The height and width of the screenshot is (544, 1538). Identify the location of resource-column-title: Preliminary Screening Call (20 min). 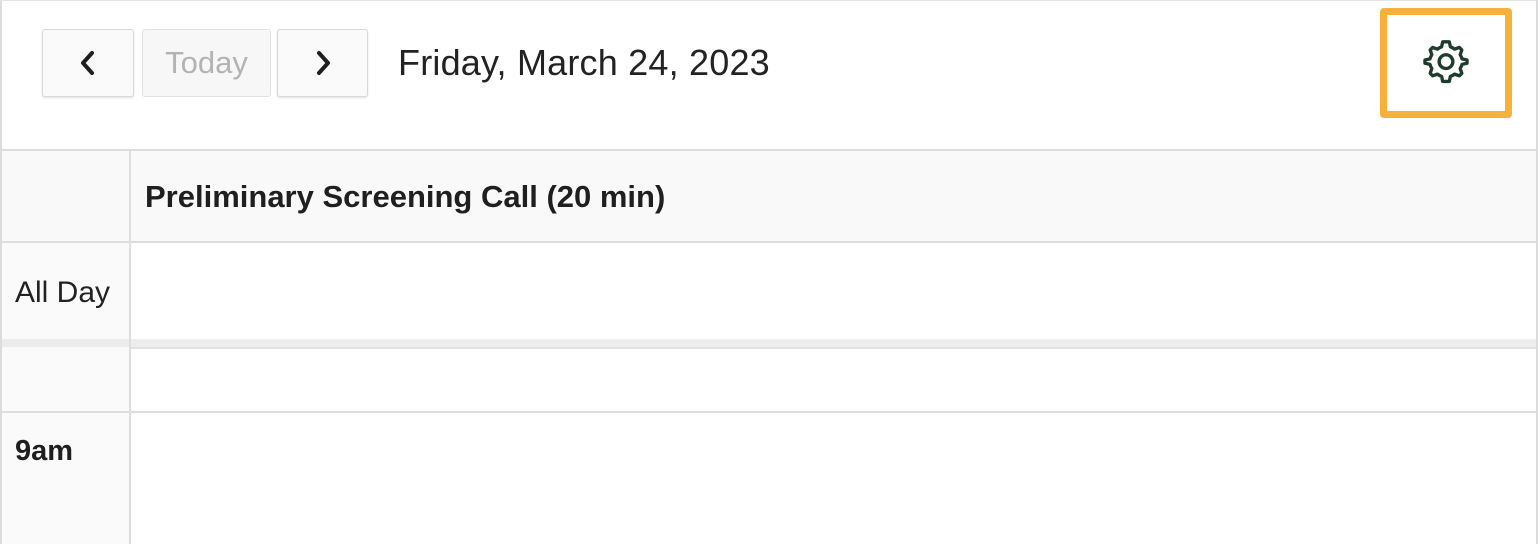
(405, 196).